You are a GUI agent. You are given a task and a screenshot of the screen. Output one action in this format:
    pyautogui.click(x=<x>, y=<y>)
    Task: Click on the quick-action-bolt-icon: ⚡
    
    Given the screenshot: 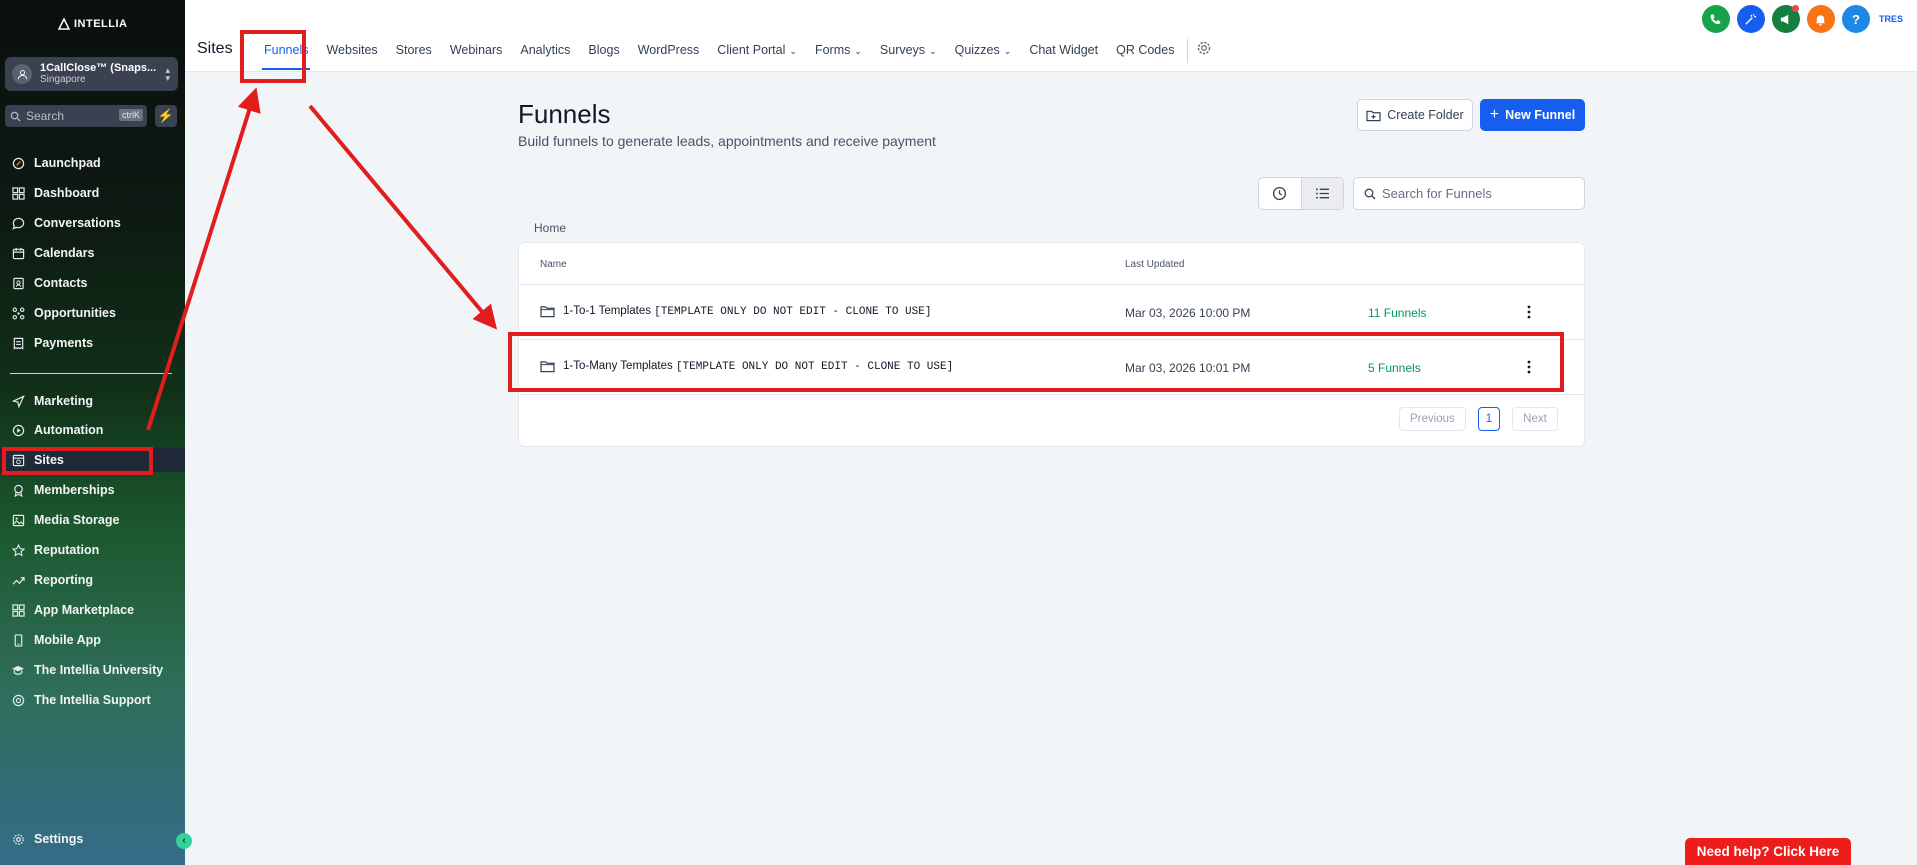 What is the action you would take?
    pyautogui.click(x=166, y=116)
    